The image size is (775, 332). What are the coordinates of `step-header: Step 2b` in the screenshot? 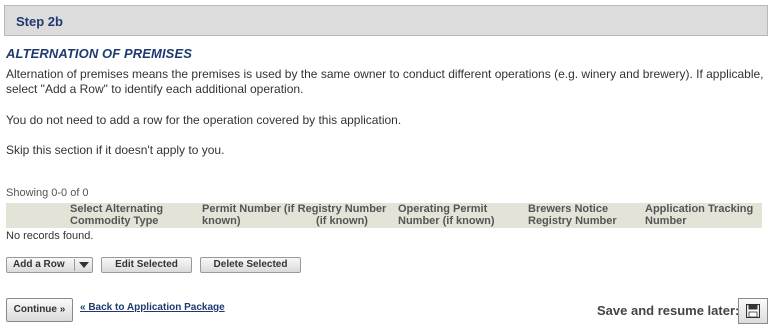 It's located at (386, 20).